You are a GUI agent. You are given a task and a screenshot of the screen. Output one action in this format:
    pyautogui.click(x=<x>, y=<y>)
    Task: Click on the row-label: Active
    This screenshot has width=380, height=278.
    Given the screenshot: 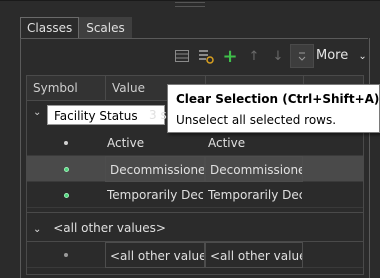 What is the action you would take?
    pyautogui.click(x=255, y=143)
    